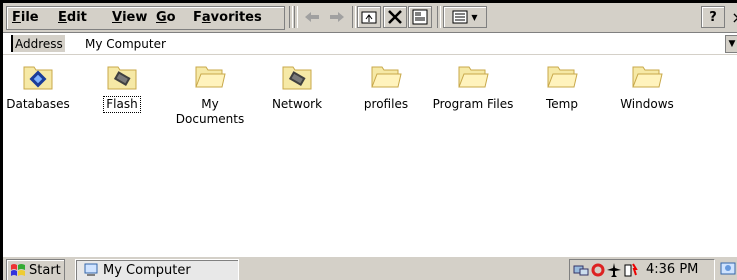 This screenshot has width=737, height=280. I want to click on close-icon: ×, so click(734, 17).